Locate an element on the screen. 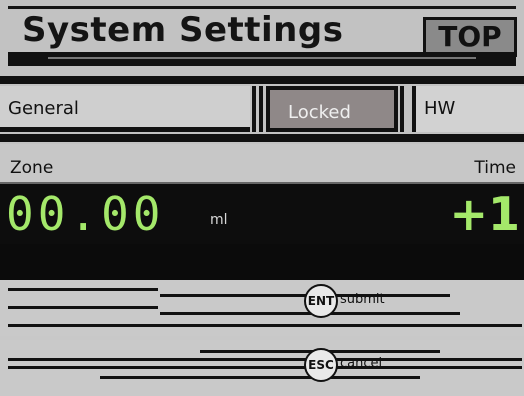 Image resolution: width=524 pixels, height=396 pixels. submit-row: ENT submit is located at coordinates (262, 308).